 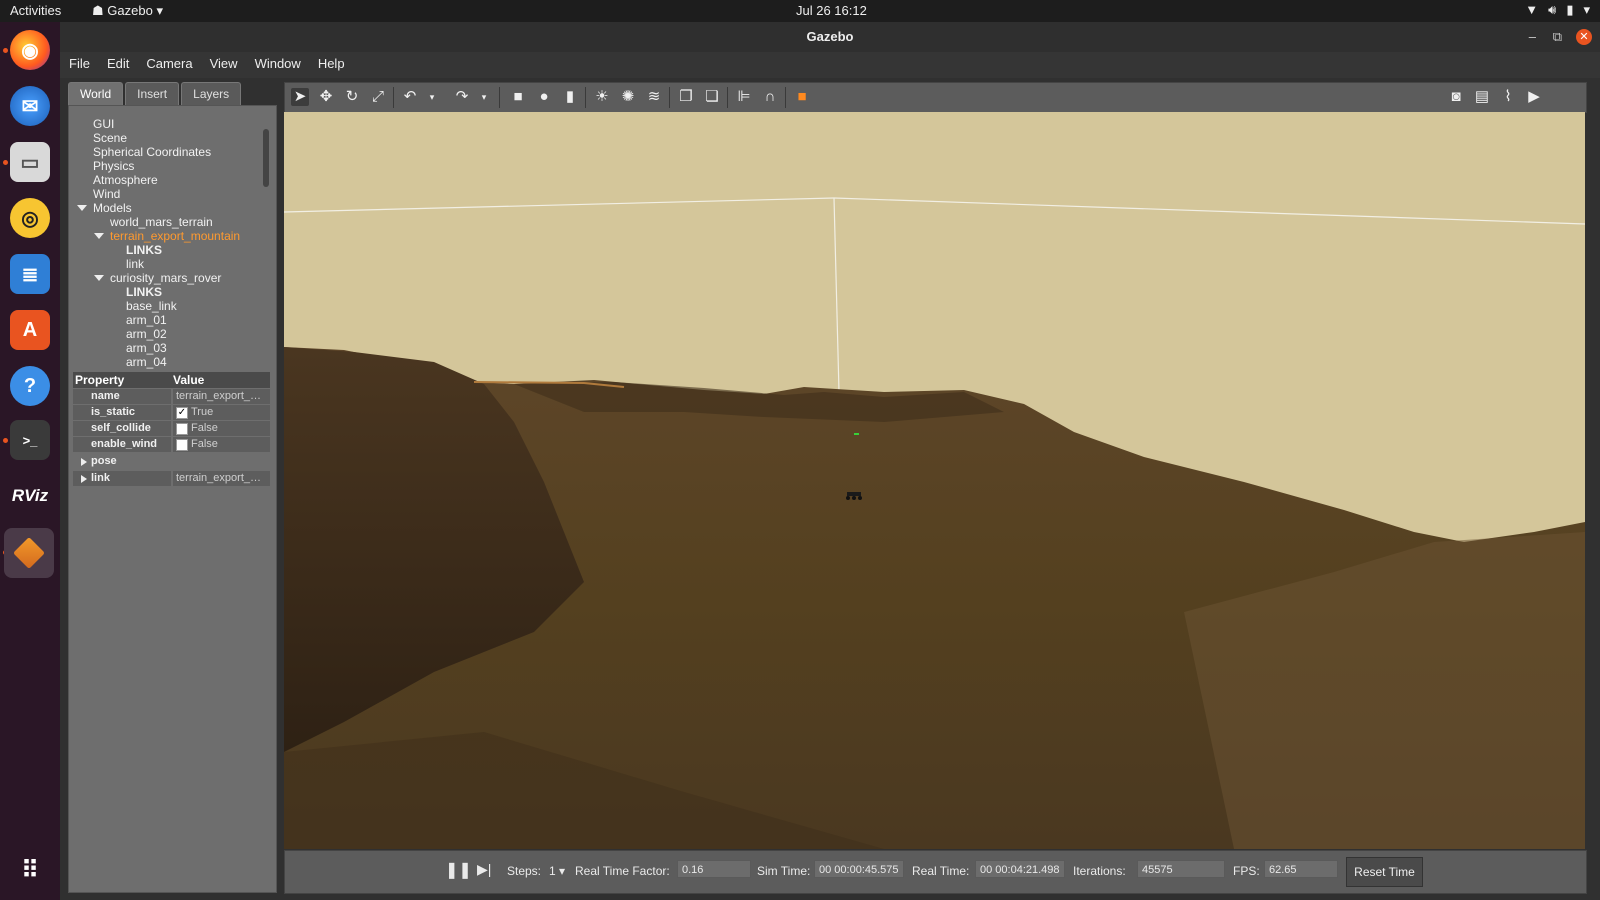 I want to click on redo-icon: ↷, so click(x=462, y=97).